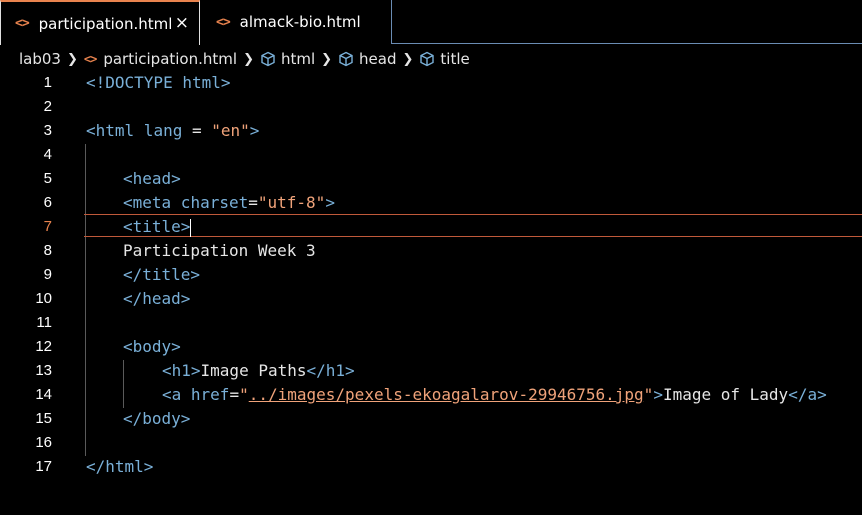 The image size is (862, 515). Describe the element at coordinates (431, 132) in the screenshot. I see `code-line: 3 <html lang = "en">` at that location.